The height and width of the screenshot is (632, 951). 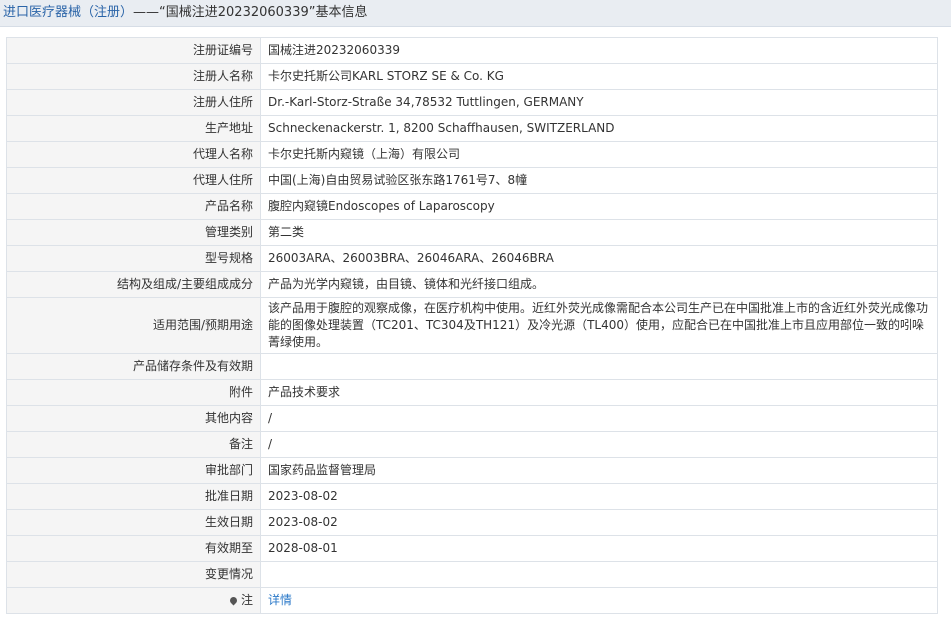 I want to click on row-label: 注册证编号, so click(x=133, y=50).